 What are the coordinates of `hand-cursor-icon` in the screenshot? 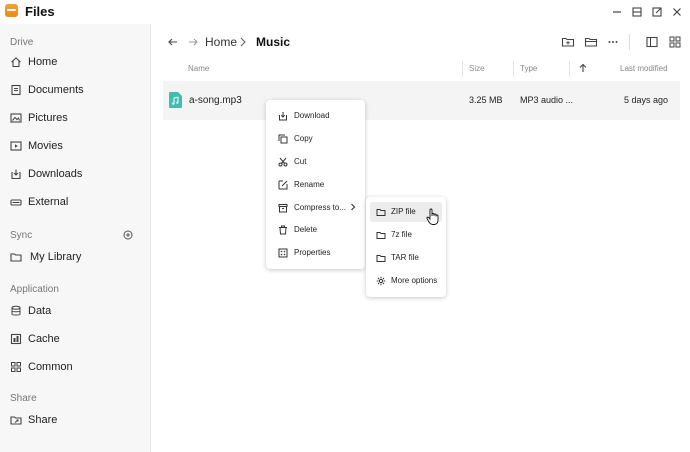 It's located at (432, 216).